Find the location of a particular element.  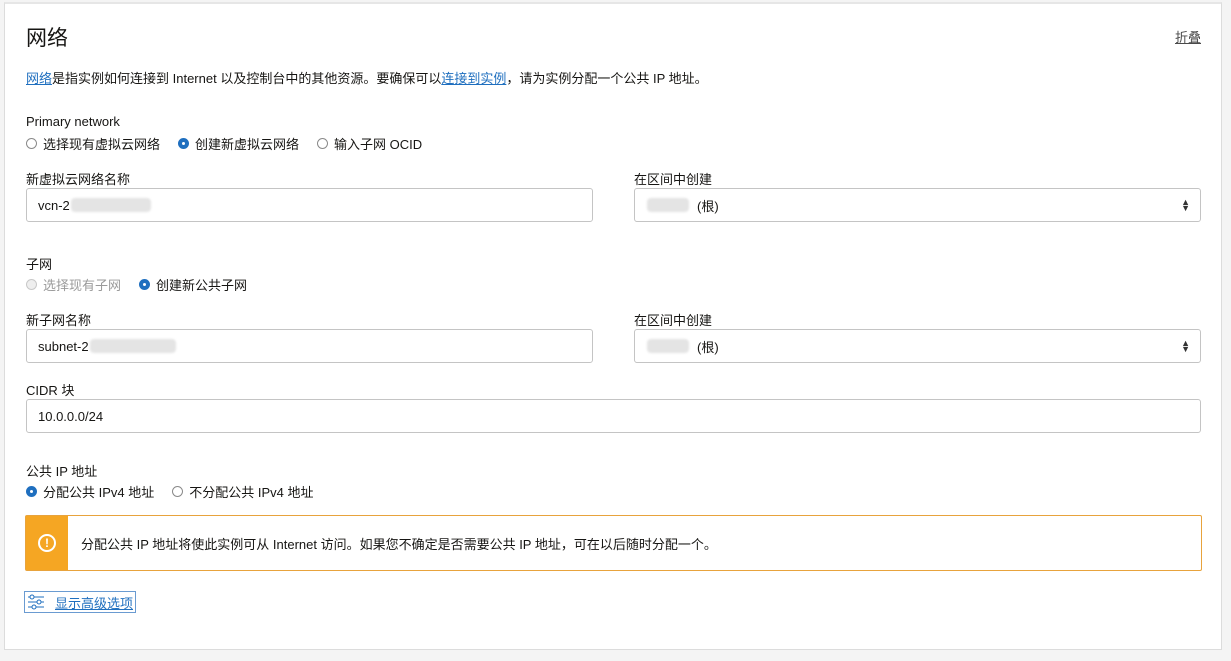

subnet-name-value: subnet-2 is located at coordinates (63, 346).